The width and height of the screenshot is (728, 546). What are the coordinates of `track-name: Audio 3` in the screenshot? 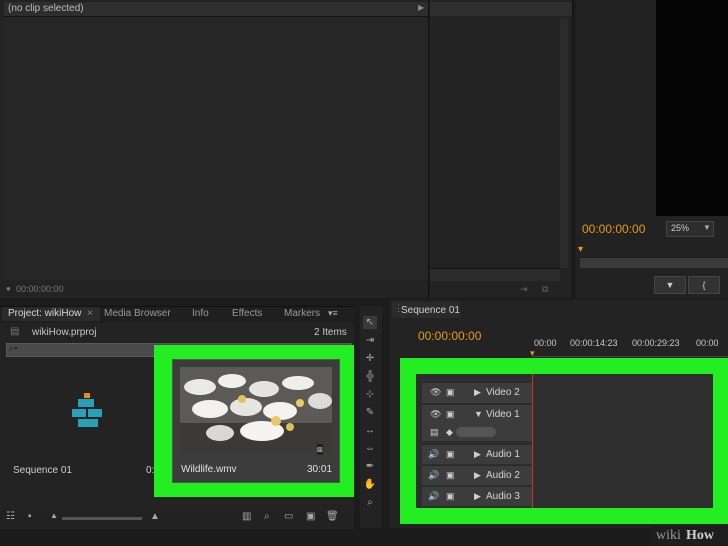 It's located at (503, 496).